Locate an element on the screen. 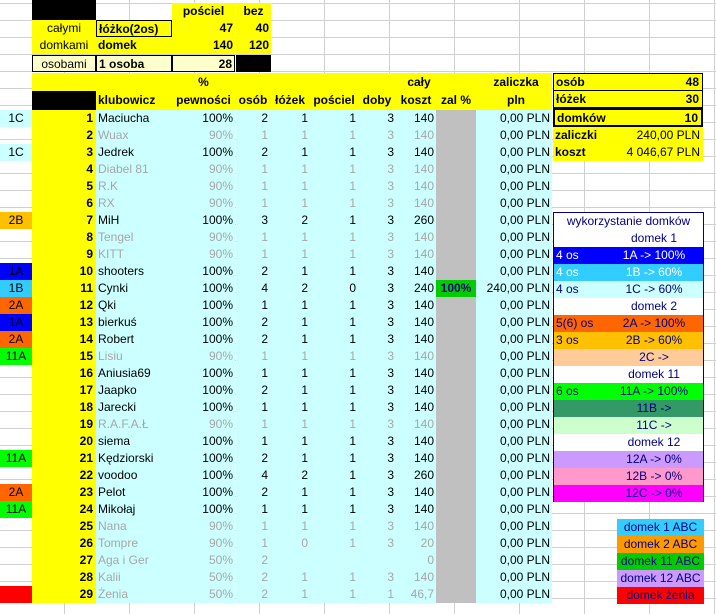 Image resolution: width=716 pixels, height=614 pixels. cell-num: 26 is located at coordinates (64, 543).